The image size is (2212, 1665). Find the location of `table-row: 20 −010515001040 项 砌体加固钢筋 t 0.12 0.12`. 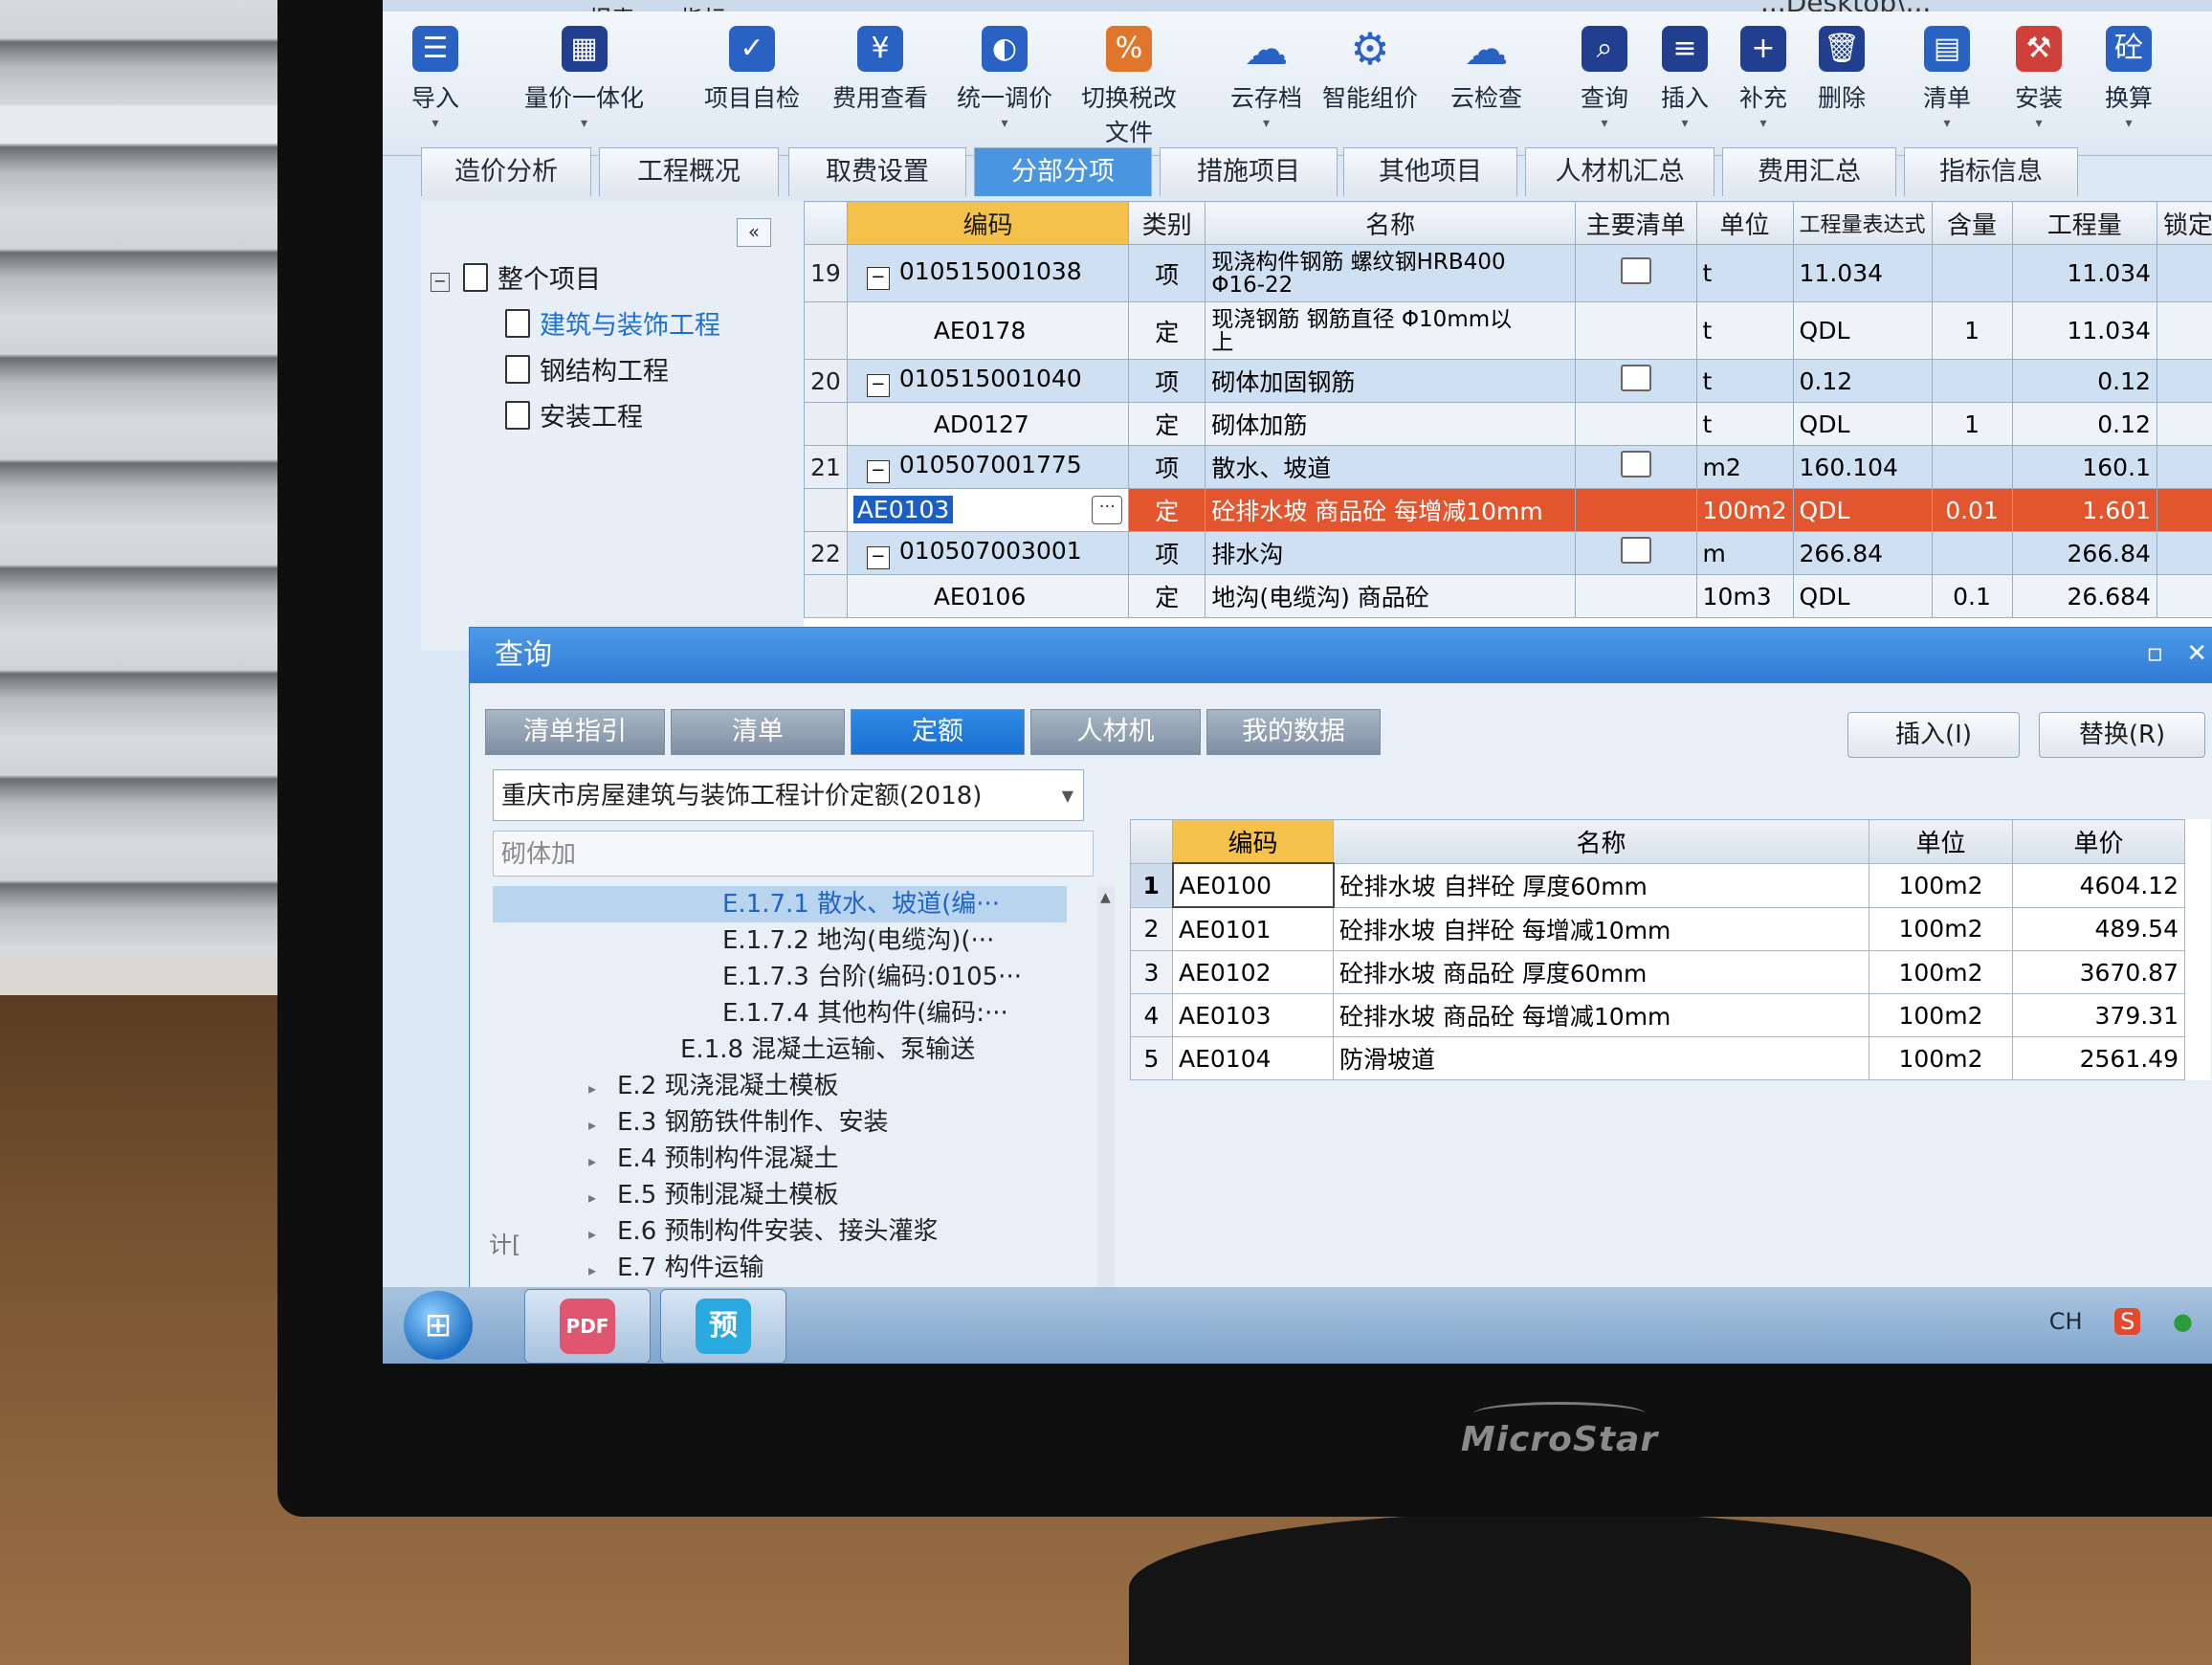

table-row: 20 −010515001040 项 砌体加固钢筋 t 0.12 0.12 is located at coordinates (1508, 381).